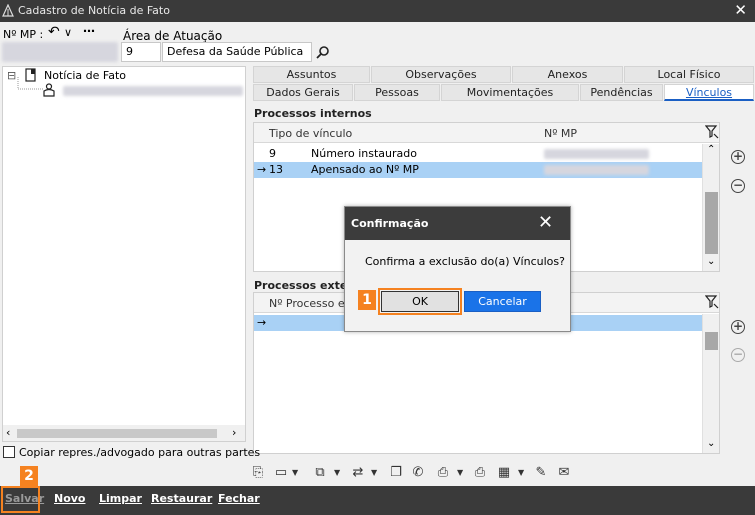 This screenshot has height=515, width=755. I want to click on copy-representative-checkbox, so click(9, 452).